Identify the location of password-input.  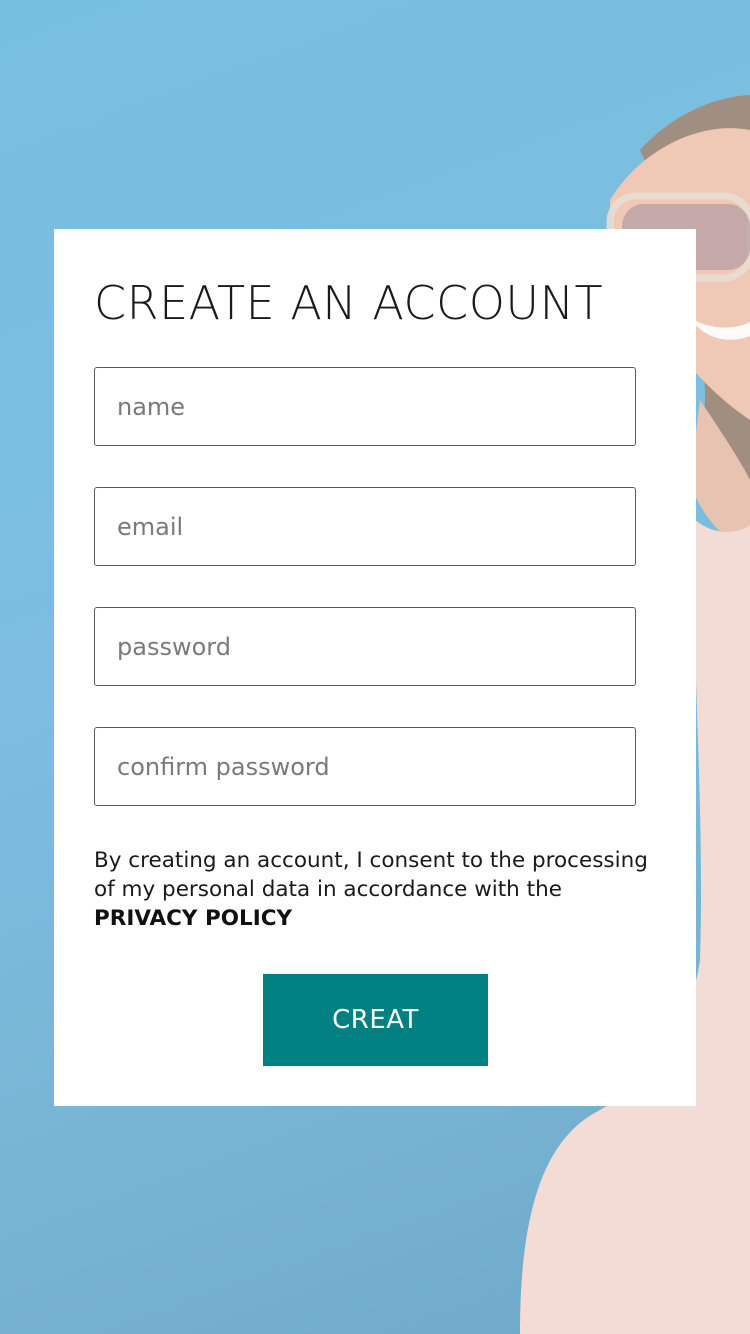
(365, 646).